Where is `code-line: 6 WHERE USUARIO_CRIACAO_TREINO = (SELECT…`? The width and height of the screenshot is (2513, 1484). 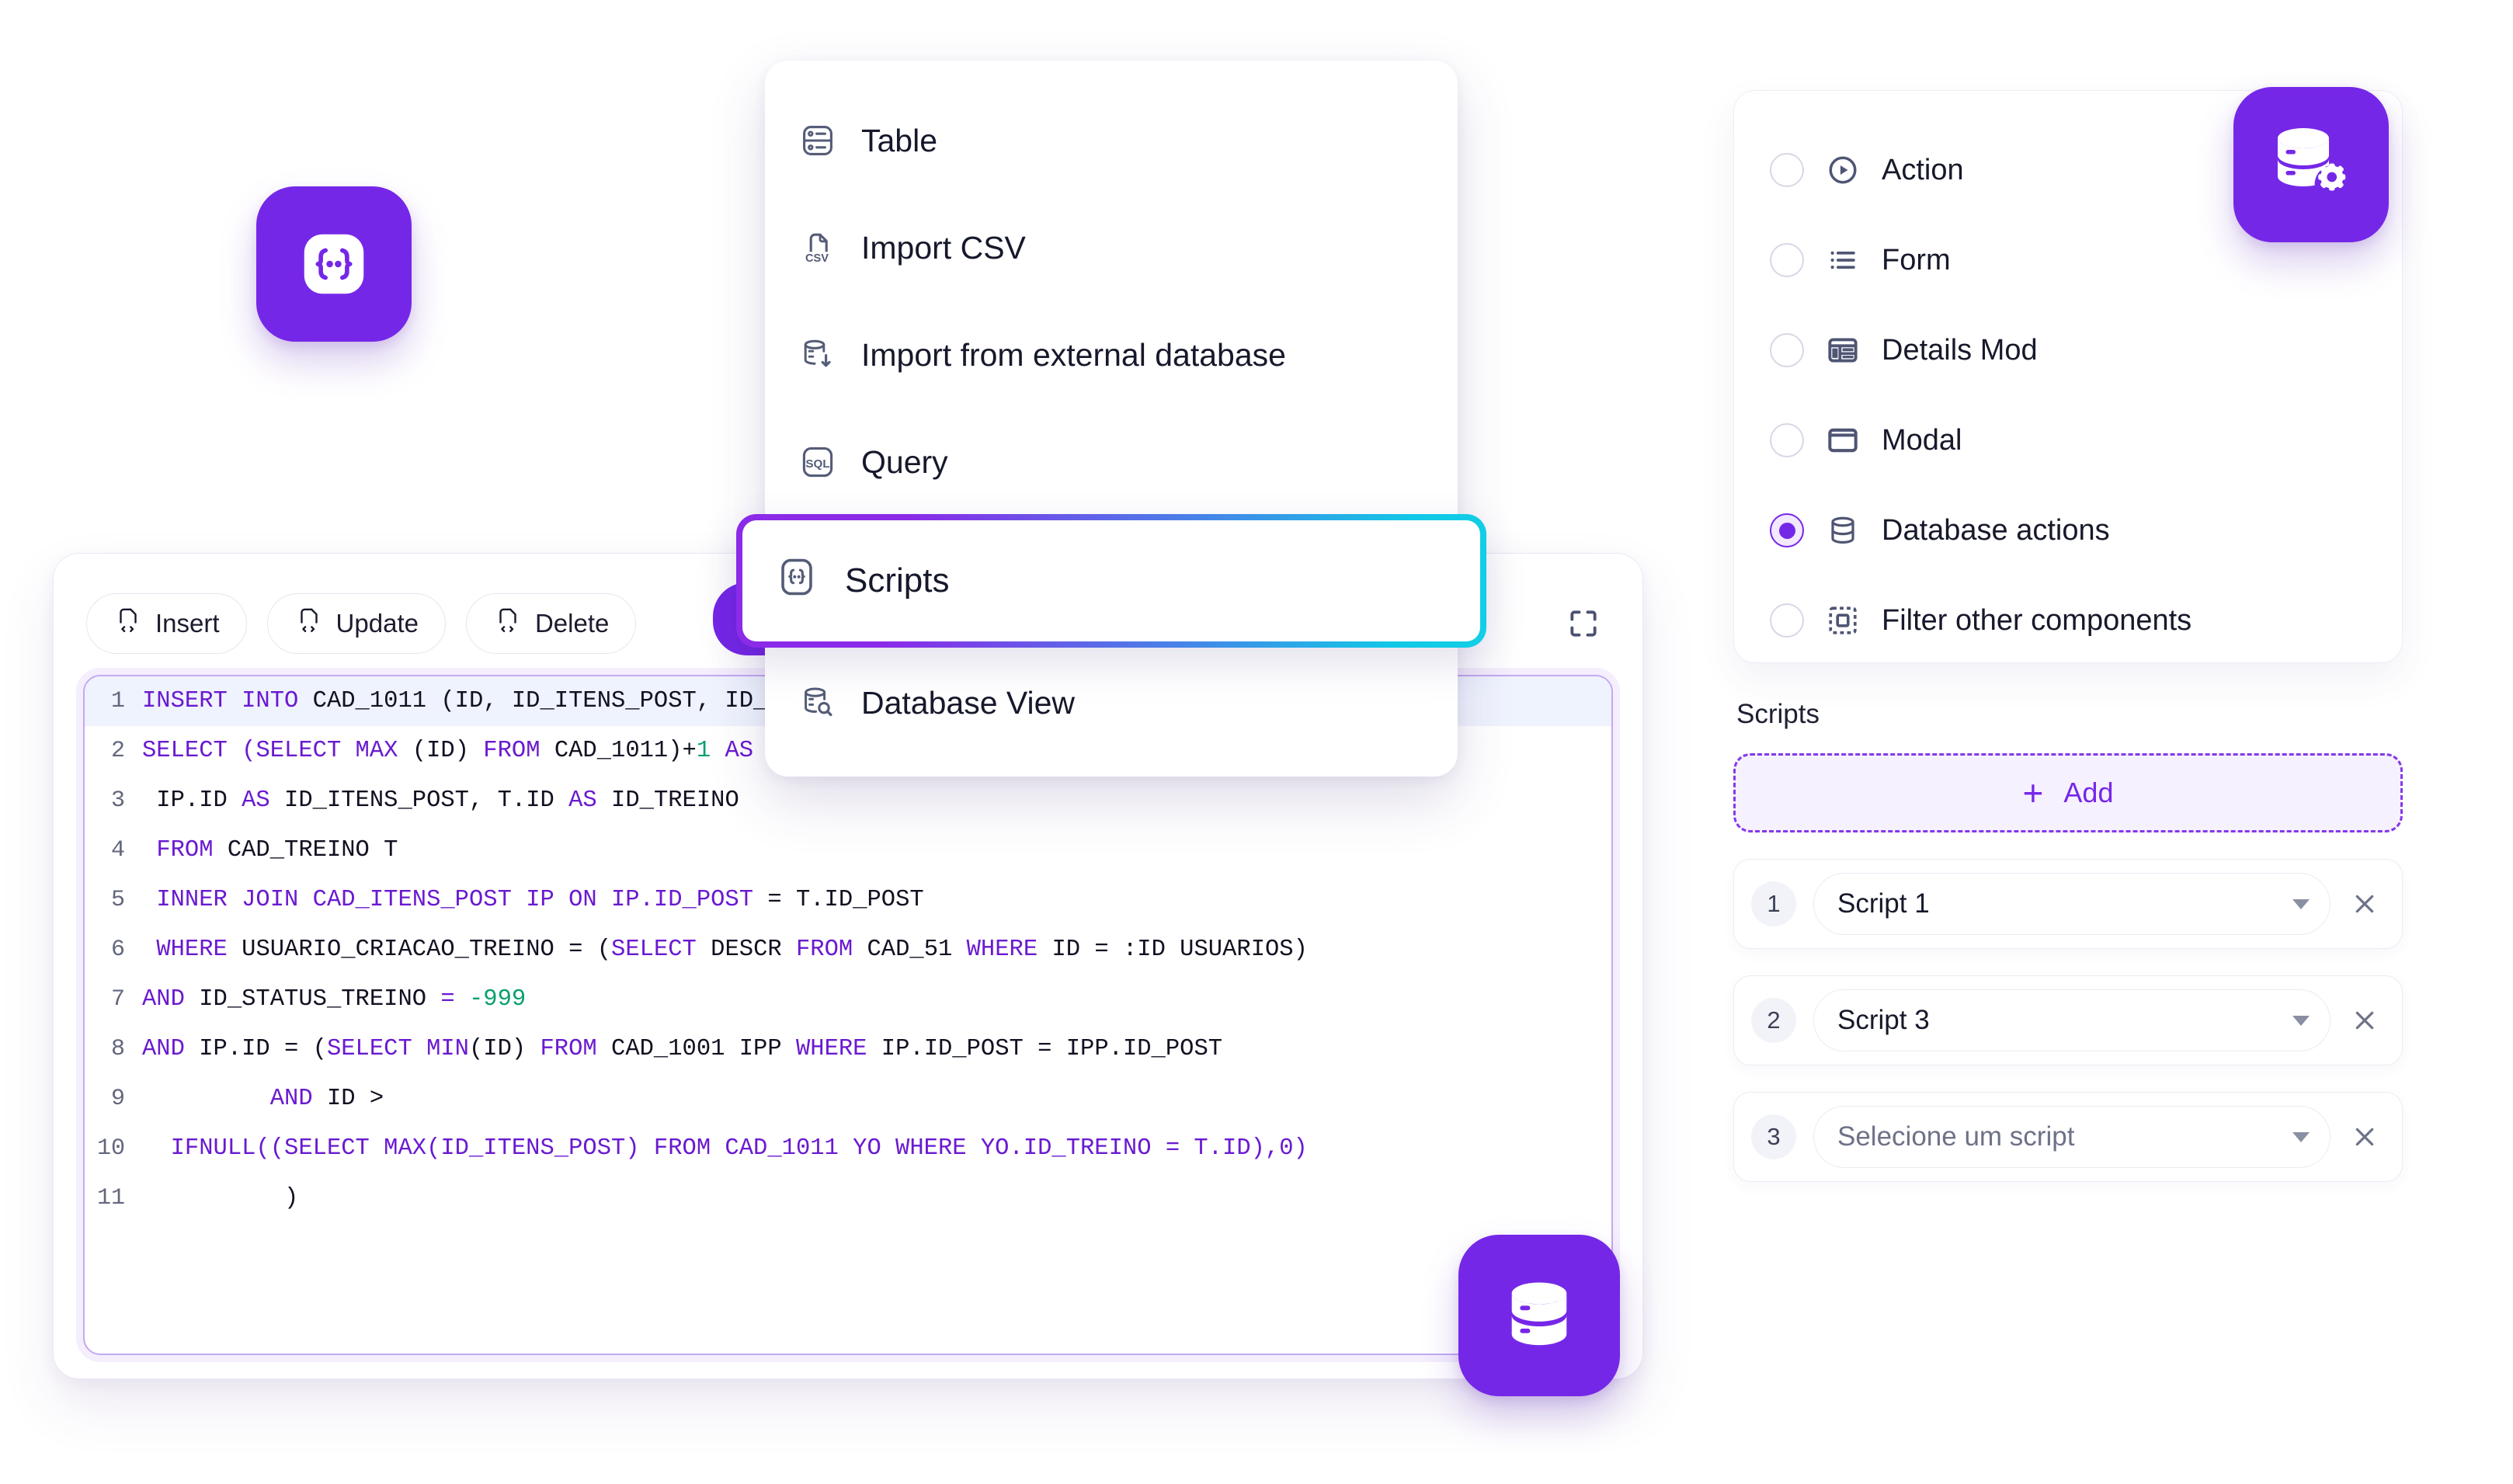 code-line: 6 WHERE USUARIO_CRIACAO_TREINO = (SELECT… is located at coordinates (848, 950).